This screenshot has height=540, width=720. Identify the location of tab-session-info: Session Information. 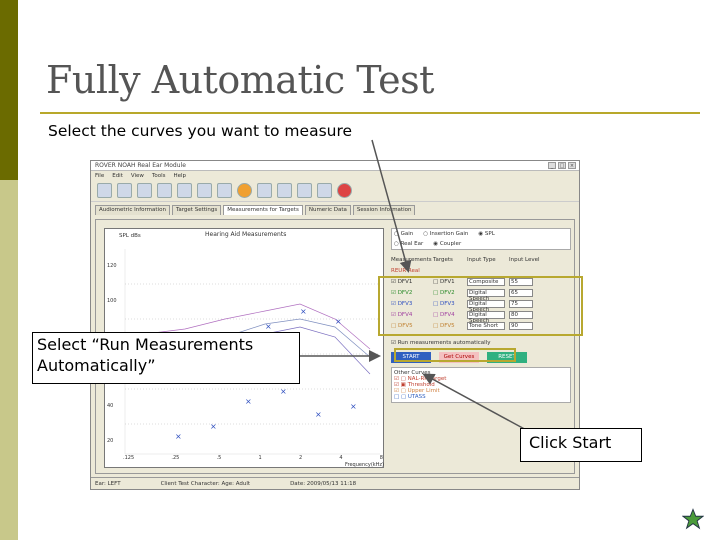
(384, 210).